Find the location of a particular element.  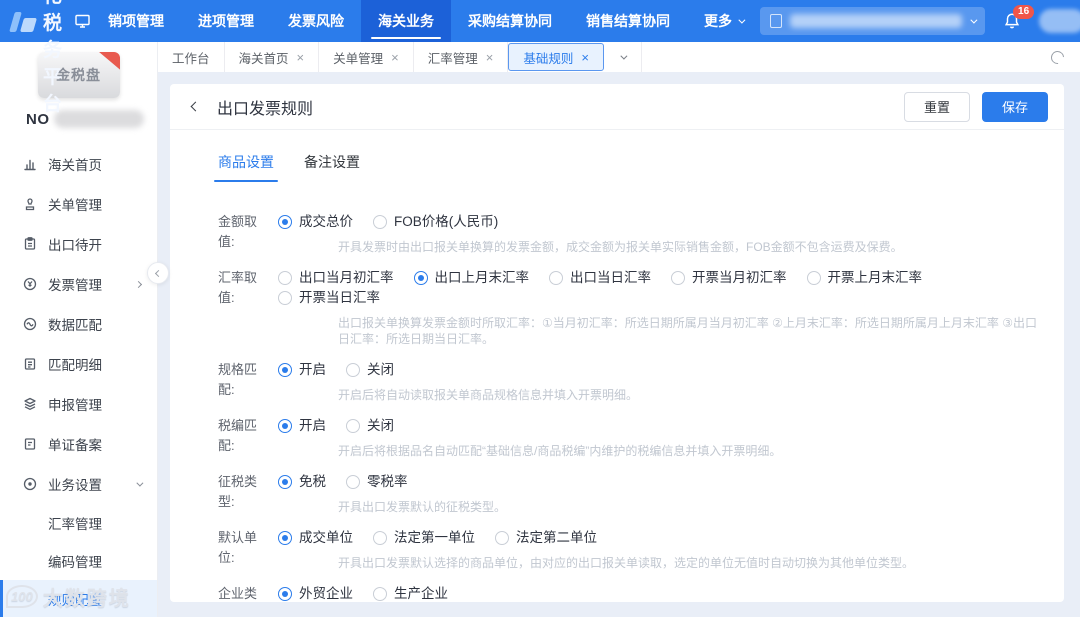

sidebar-subitem-2: 编码管理 is located at coordinates (78, 561).